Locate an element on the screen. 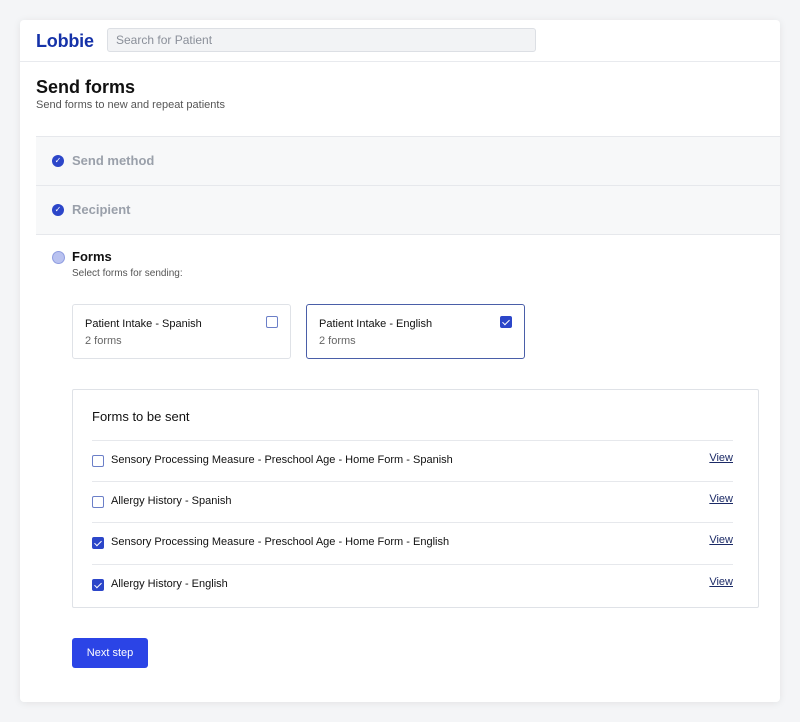 This screenshot has height=722, width=800. form-list-item: Allergy History - English View is located at coordinates (412, 584).